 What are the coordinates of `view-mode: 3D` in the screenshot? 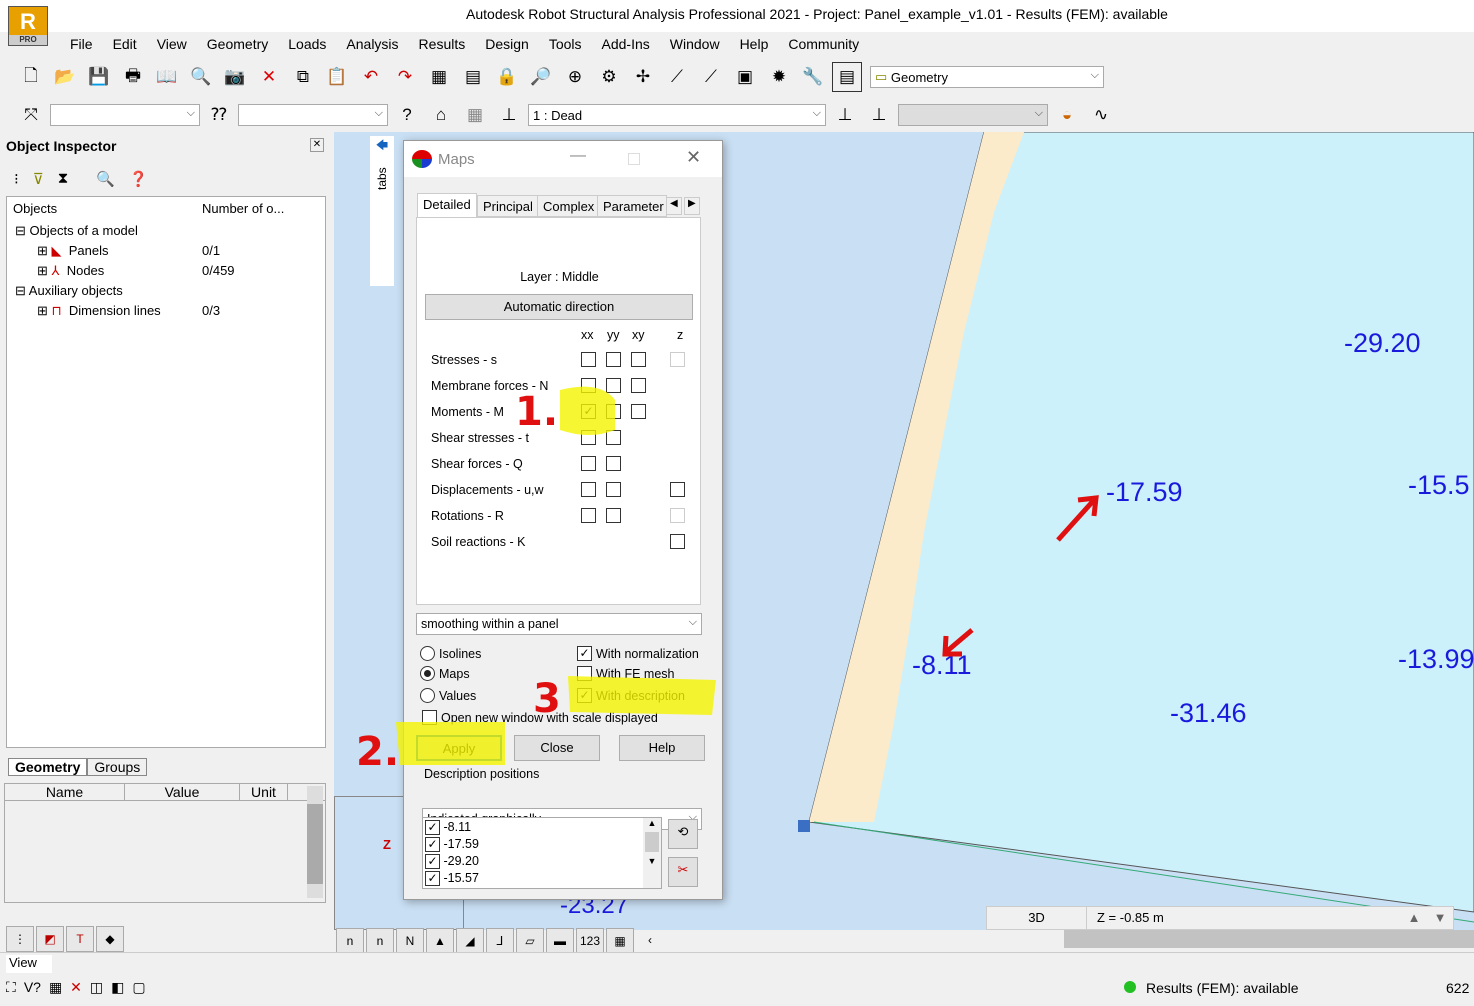 It's located at (1037, 918).